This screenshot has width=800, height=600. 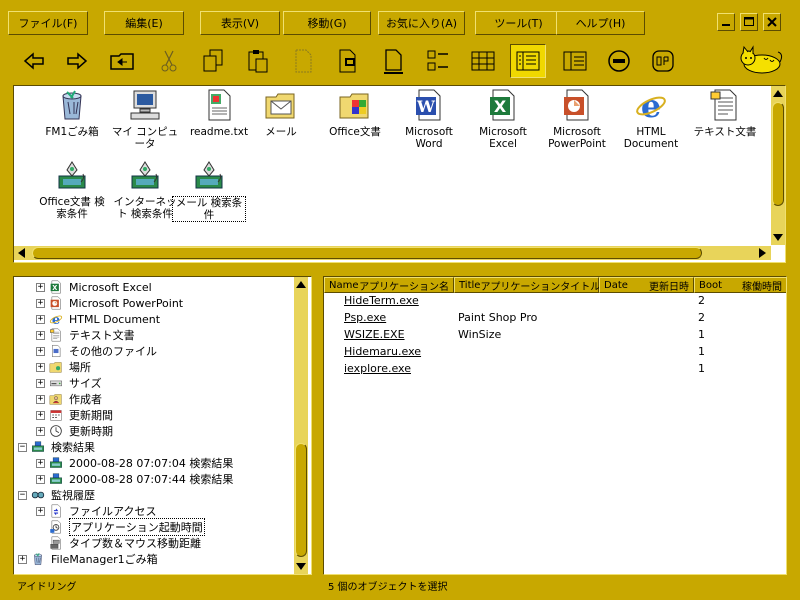 I want to click on minimize-button, so click(x=726, y=22).